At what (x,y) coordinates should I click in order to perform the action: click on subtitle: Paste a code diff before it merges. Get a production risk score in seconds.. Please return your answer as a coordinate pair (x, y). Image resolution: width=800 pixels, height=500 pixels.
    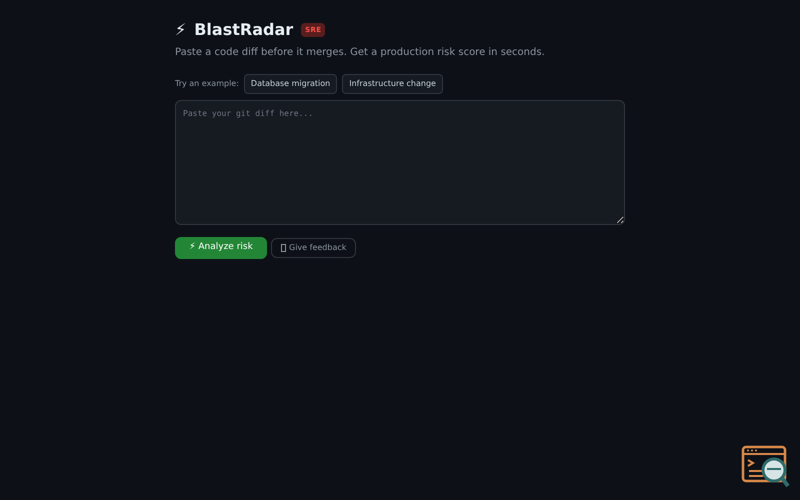
    Looking at the image, I should click on (360, 53).